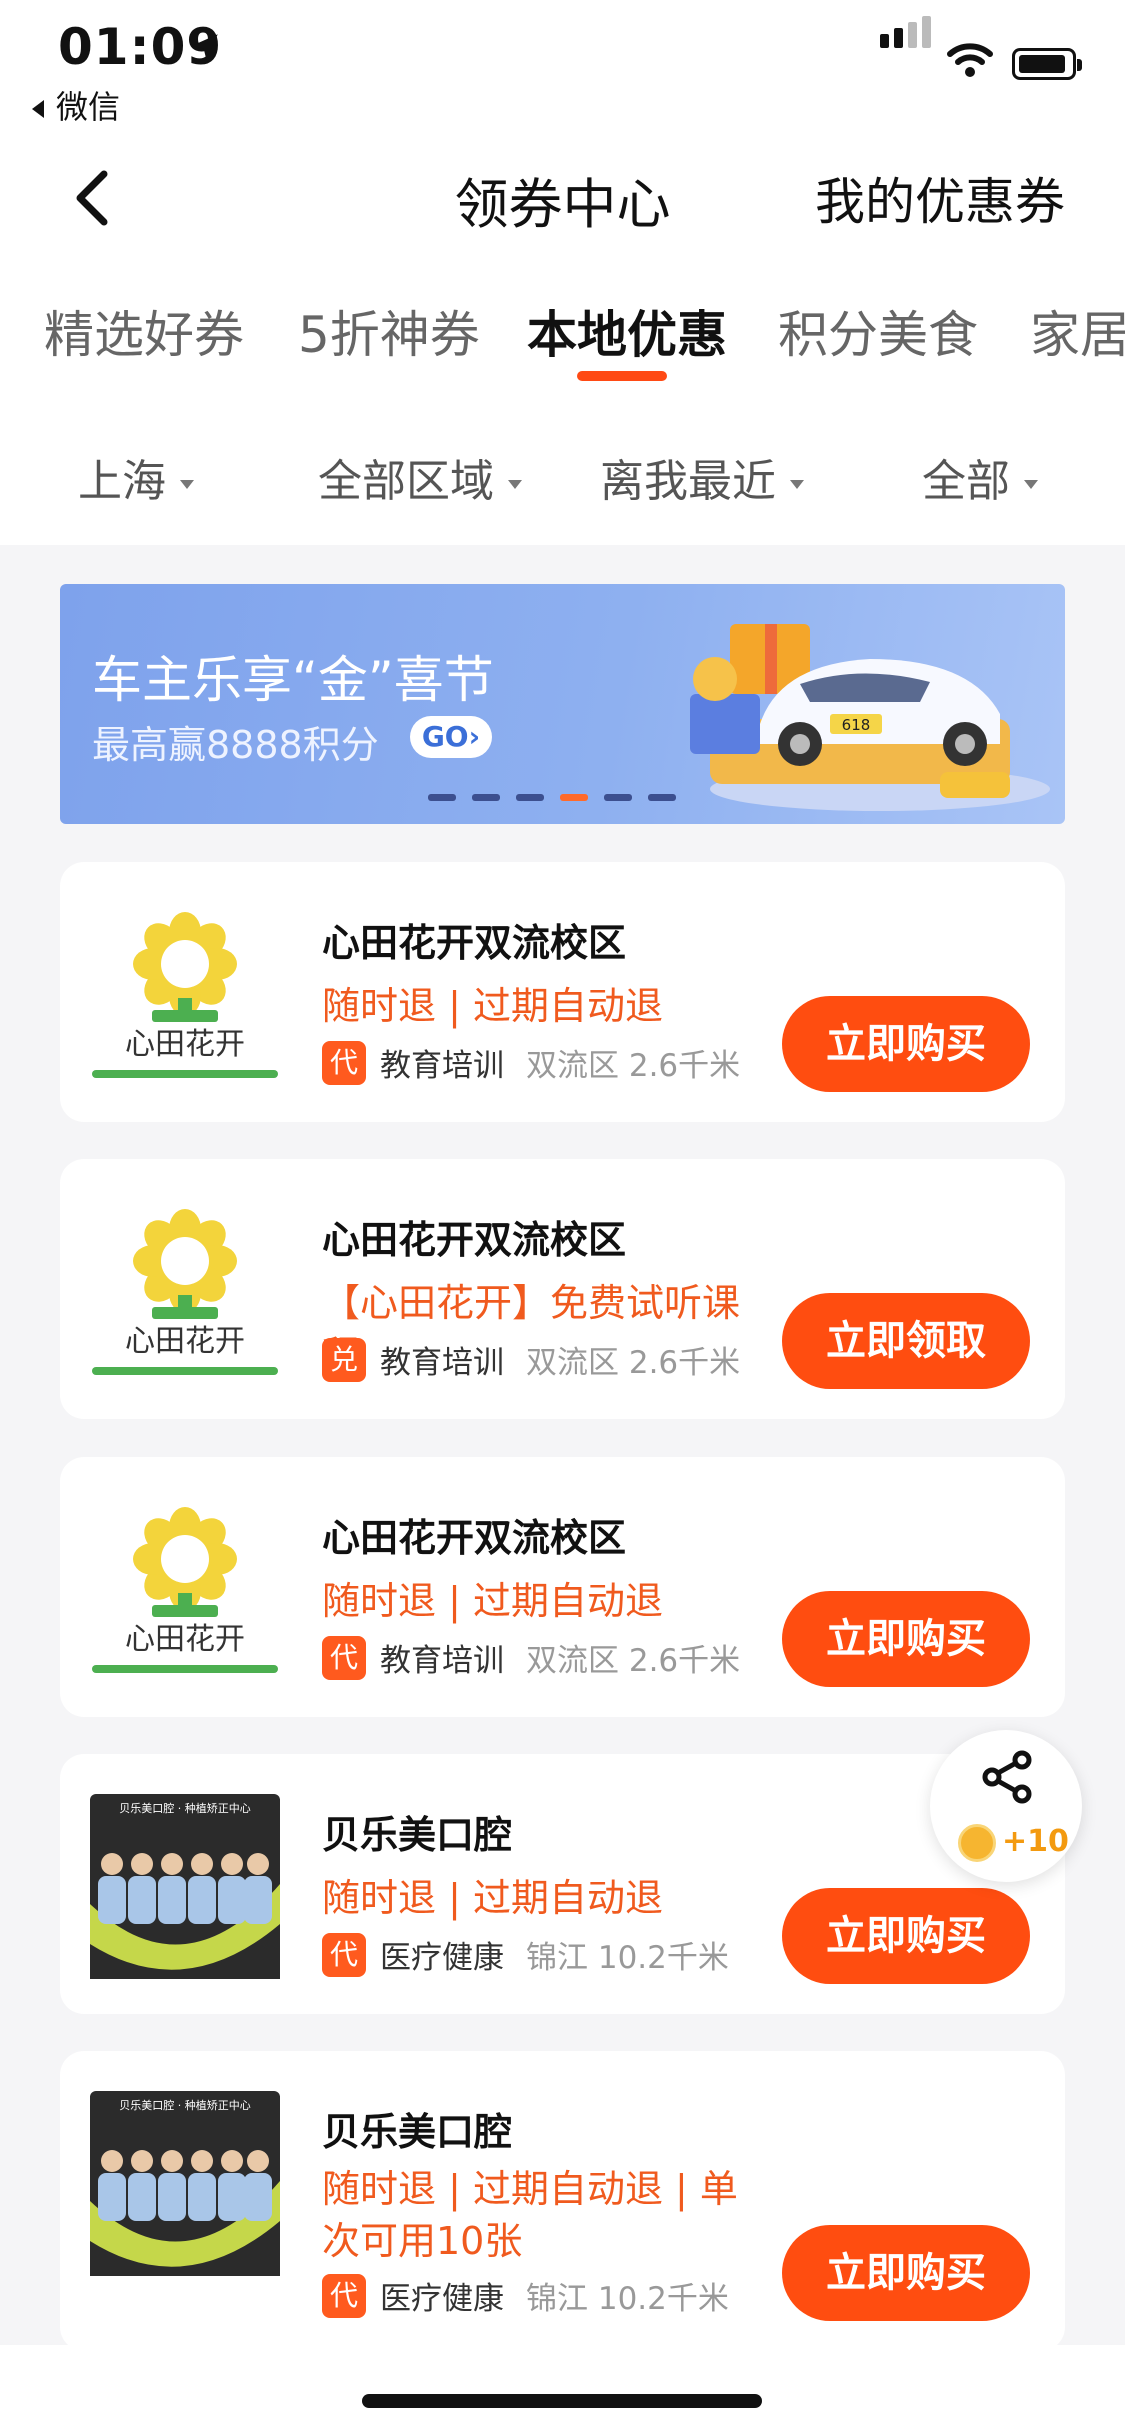  What do you see at coordinates (966, 481) in the screenshot?
I see `filter-type-label: 全部` at bounding box center [966, 481].